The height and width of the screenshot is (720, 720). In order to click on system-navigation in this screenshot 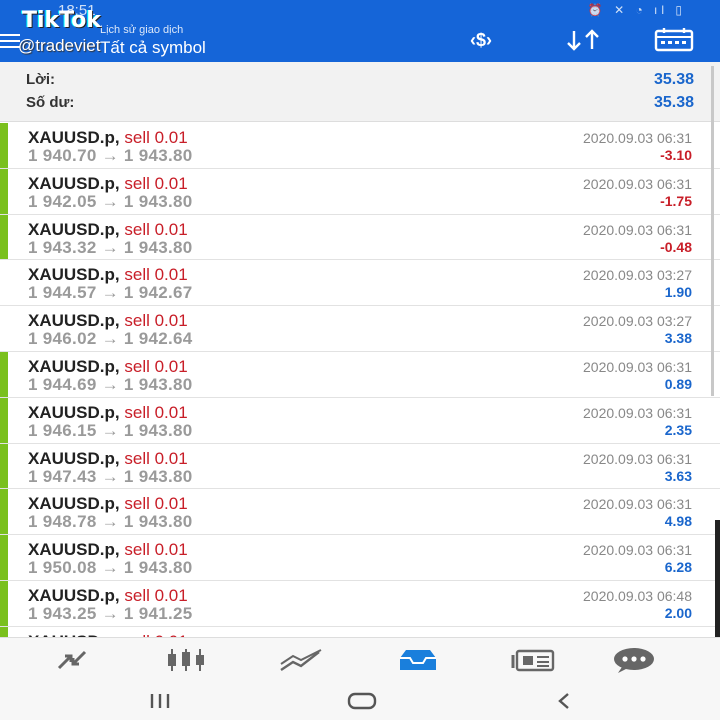, I will do `click(360, 700)`.